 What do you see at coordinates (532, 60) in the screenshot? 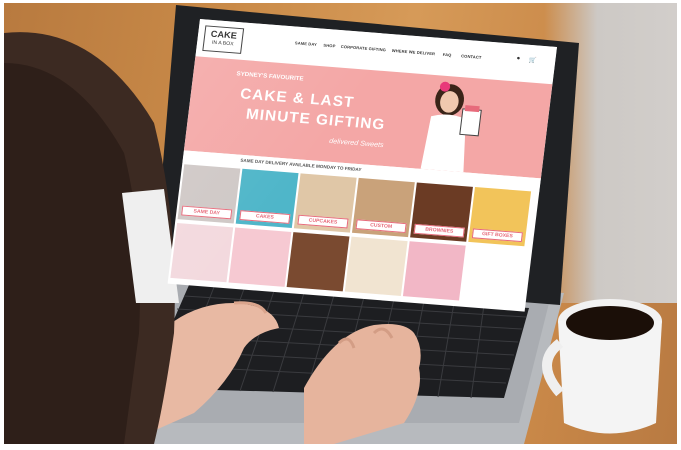
I see `cart-icon: 🛒` at bounding box center [532, 60].